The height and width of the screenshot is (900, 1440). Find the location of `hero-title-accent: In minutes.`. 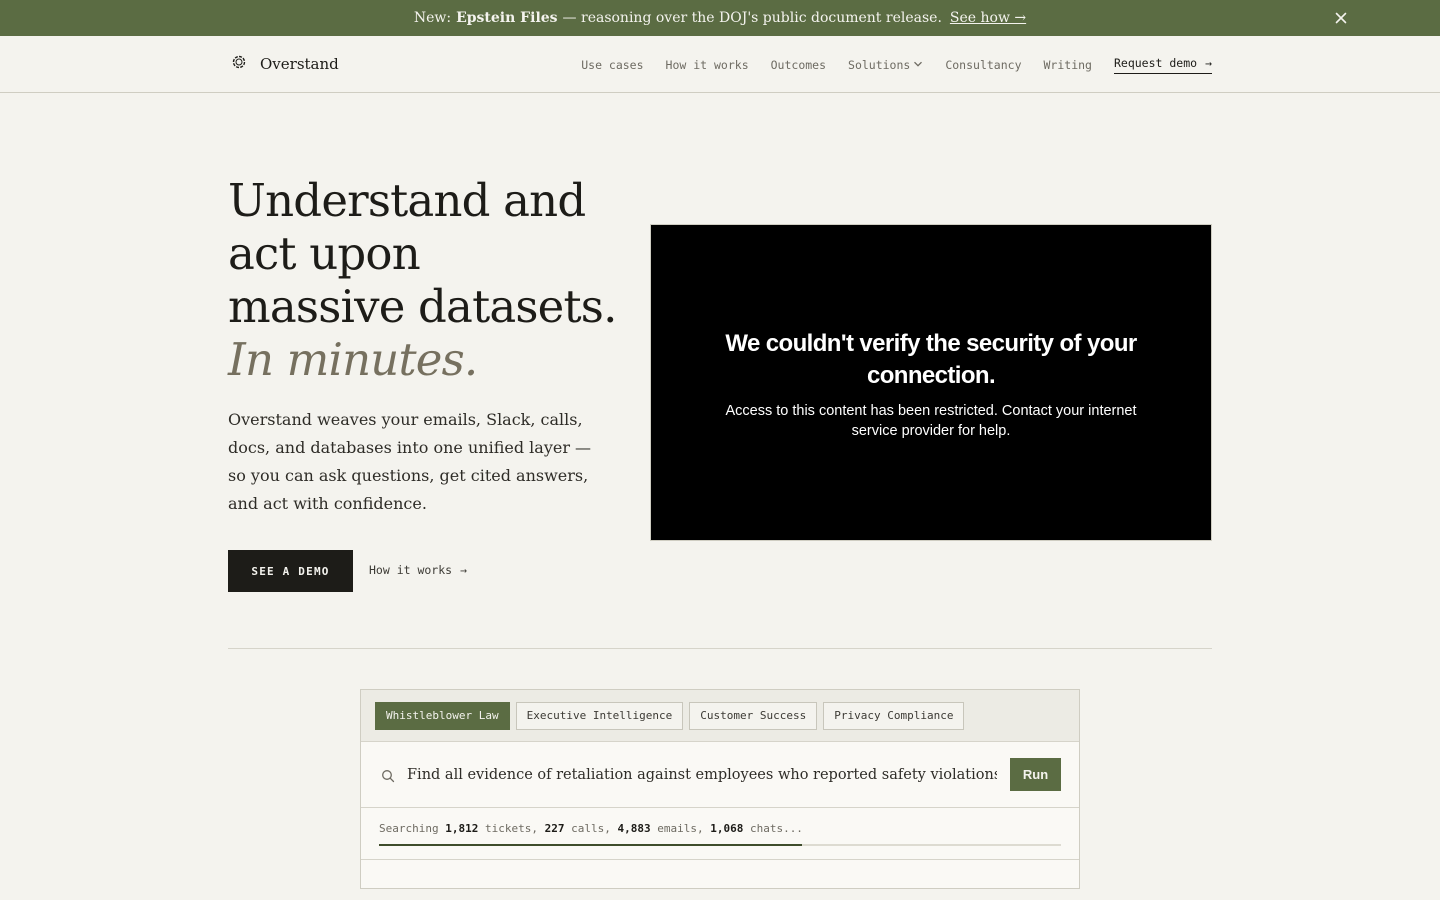

hero-title-accent: In minutes. is located at coordinates (353, 359).